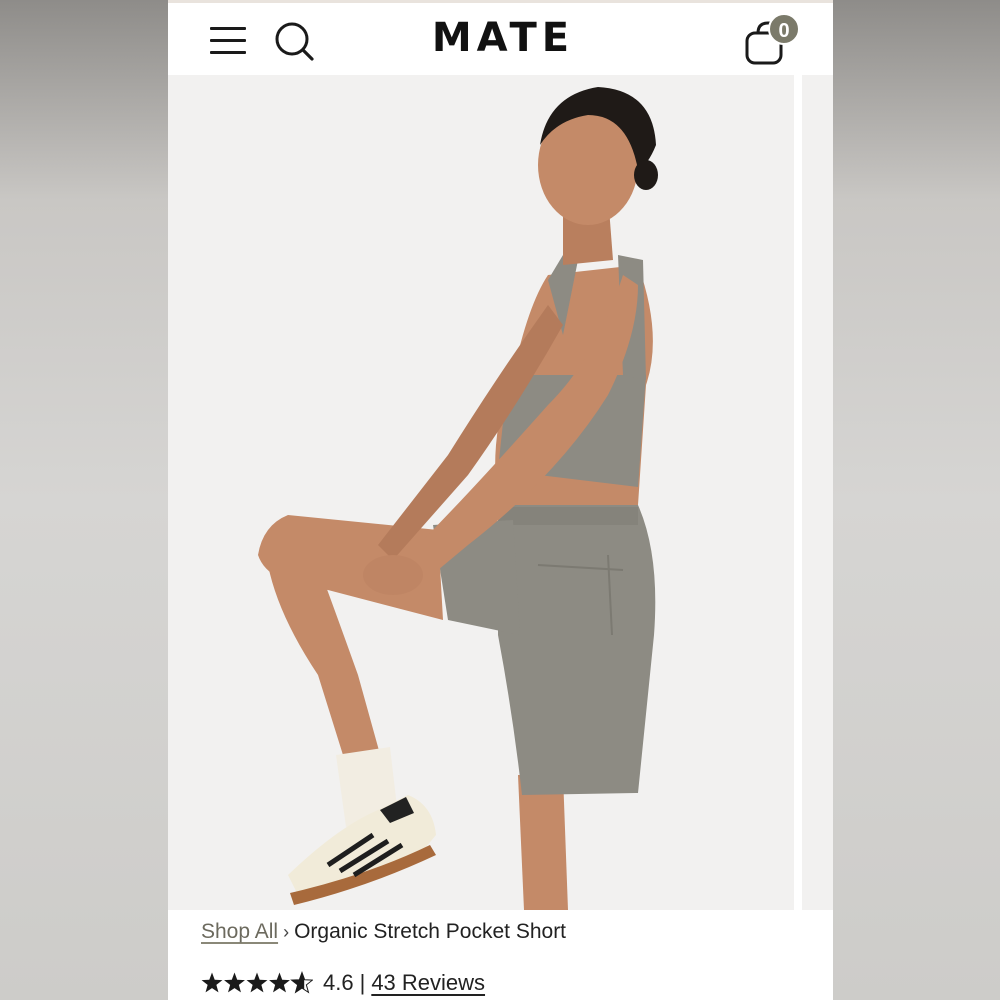  Describe the element at coordinates (428, 982) in the screenshot. I see `reviews-link: 43 Reviews` at that location.